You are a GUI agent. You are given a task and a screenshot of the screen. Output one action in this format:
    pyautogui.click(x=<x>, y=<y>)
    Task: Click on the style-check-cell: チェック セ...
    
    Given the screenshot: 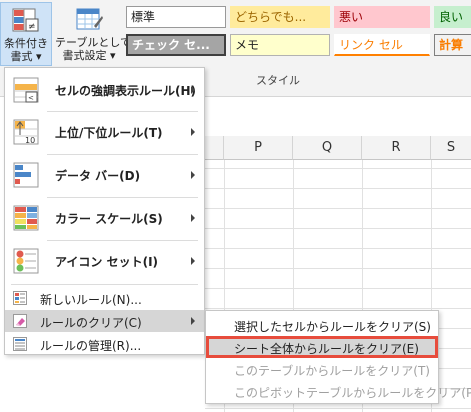 What is the action you would take?
    pyautogui.click(x=176, y=45)
    